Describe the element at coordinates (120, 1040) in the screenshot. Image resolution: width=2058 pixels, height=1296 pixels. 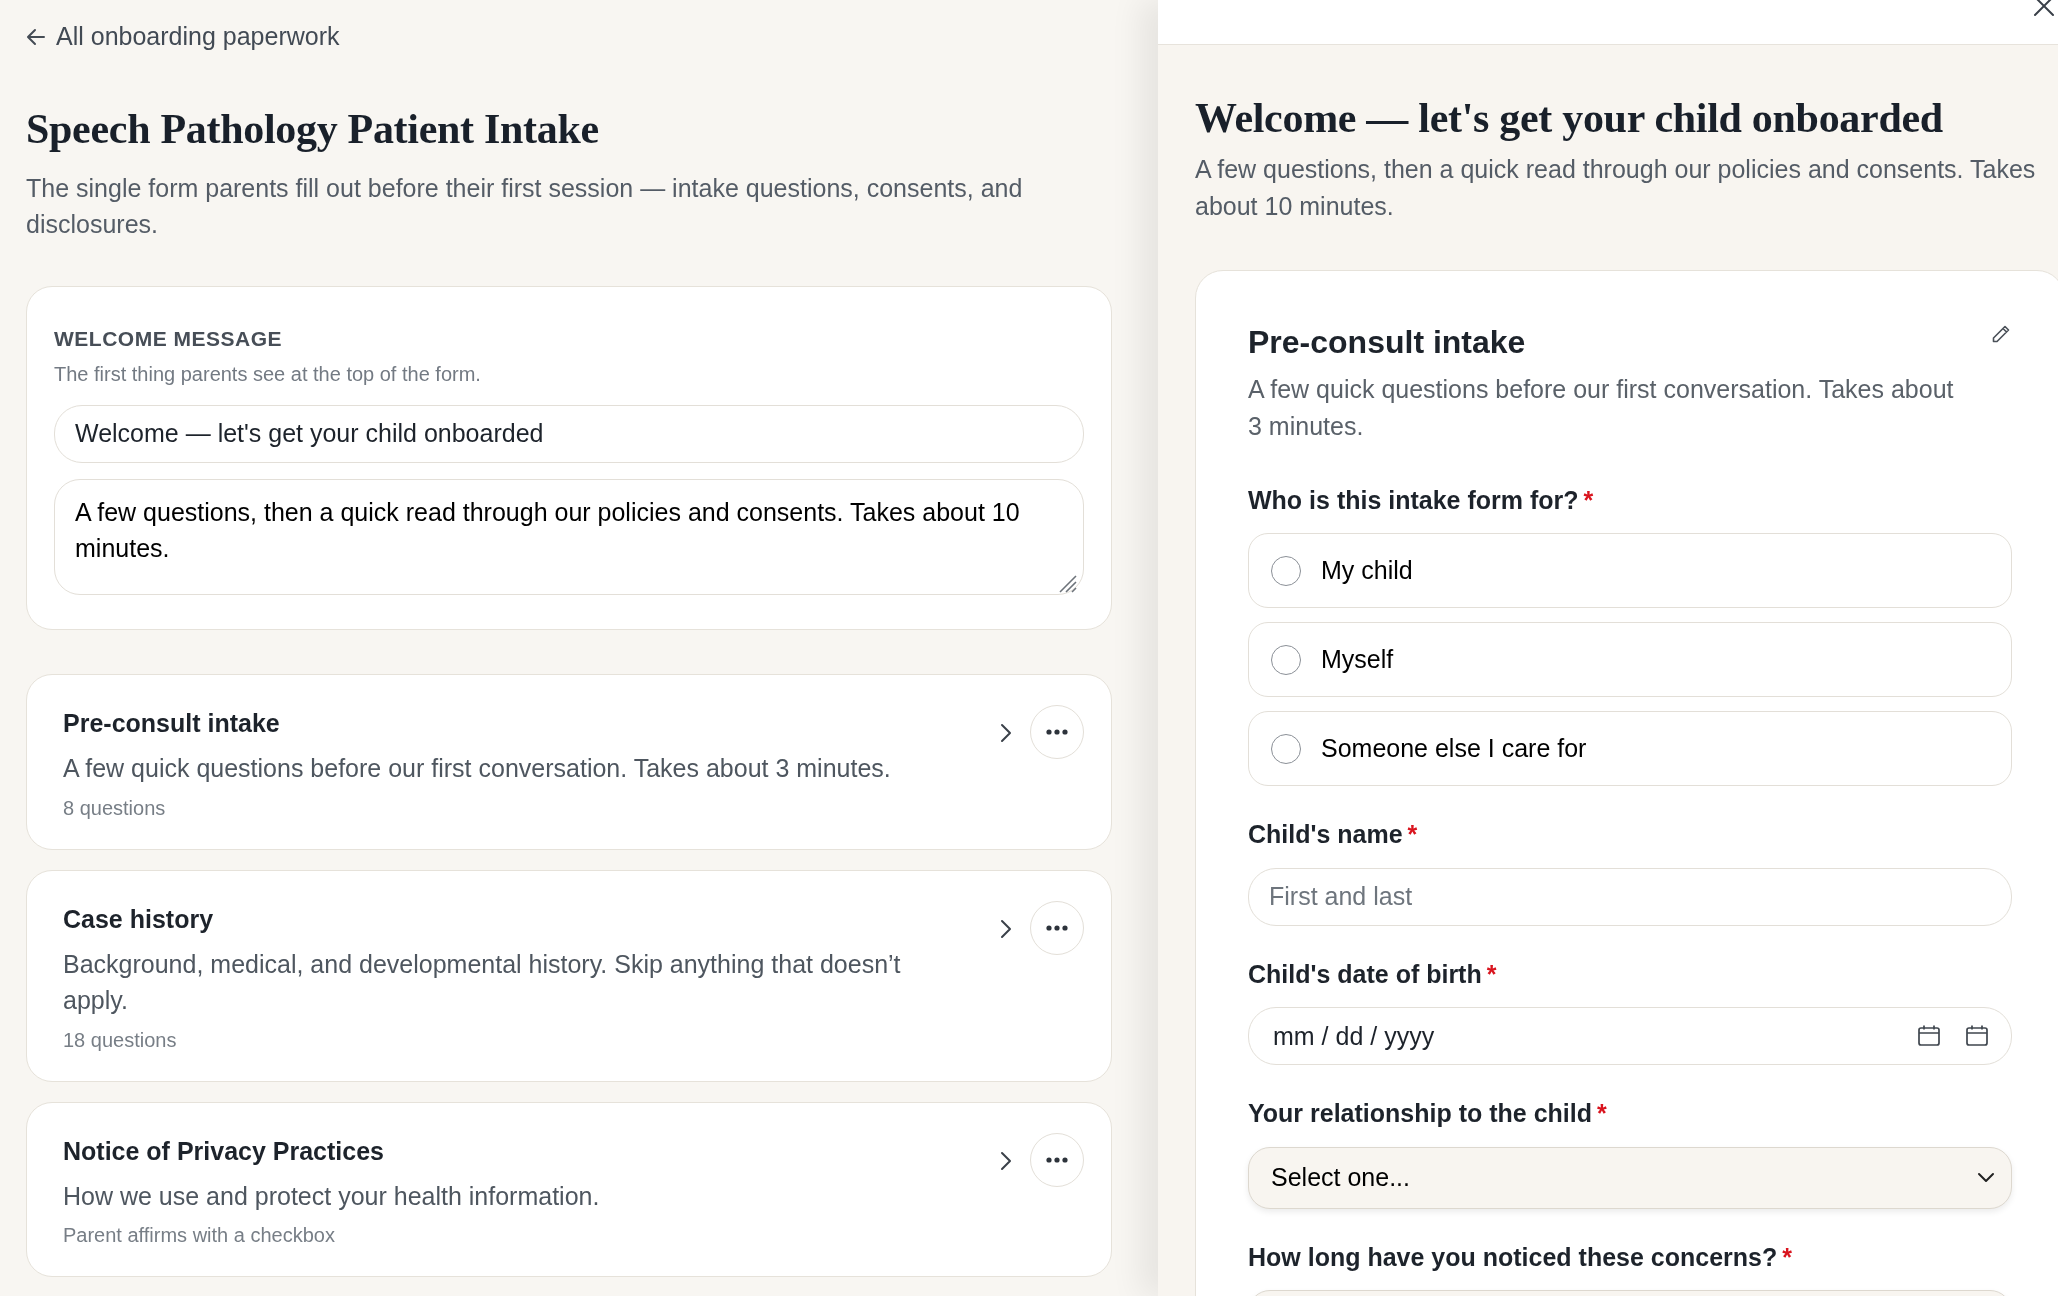
I see `question-count: 18 questions` at that location.